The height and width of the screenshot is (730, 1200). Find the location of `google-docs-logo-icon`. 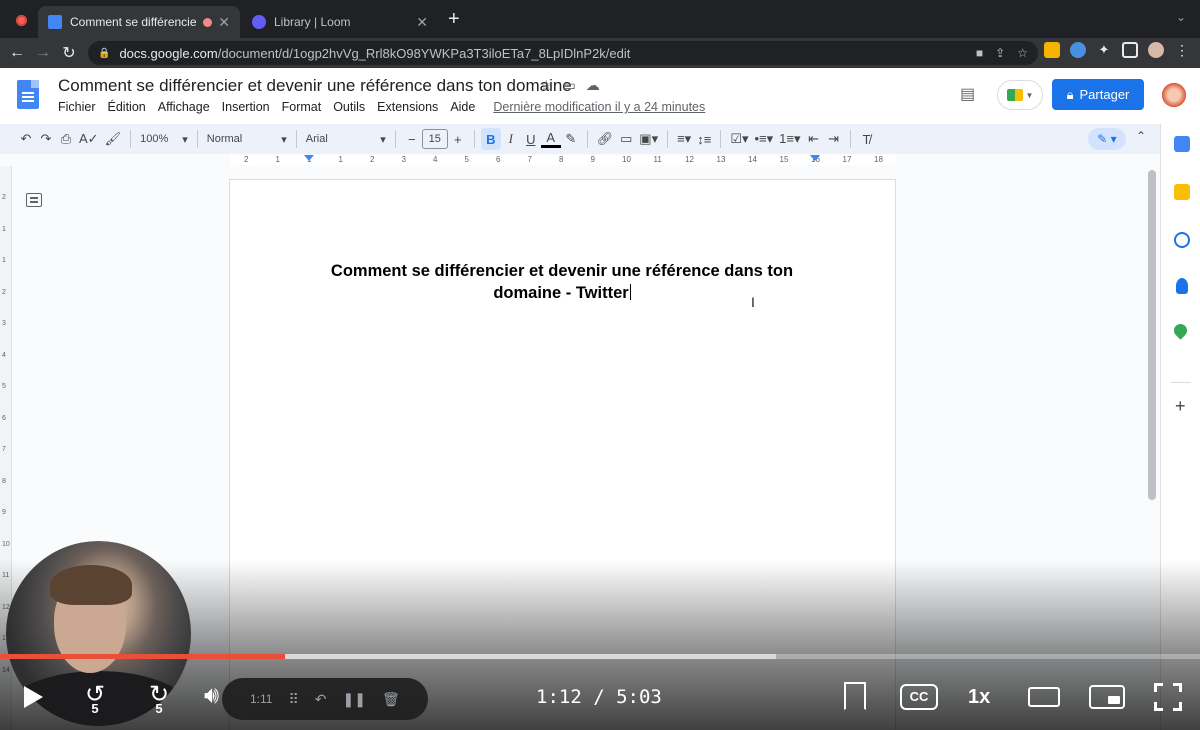

google-docs-logo-icon is located at coordinates (28, 94).